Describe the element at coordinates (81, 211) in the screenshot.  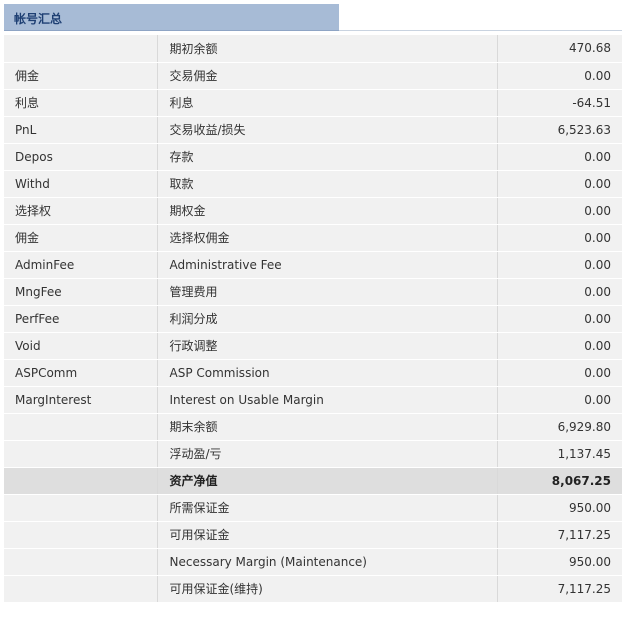
I see `row-code-cell: 选择权` at that location.